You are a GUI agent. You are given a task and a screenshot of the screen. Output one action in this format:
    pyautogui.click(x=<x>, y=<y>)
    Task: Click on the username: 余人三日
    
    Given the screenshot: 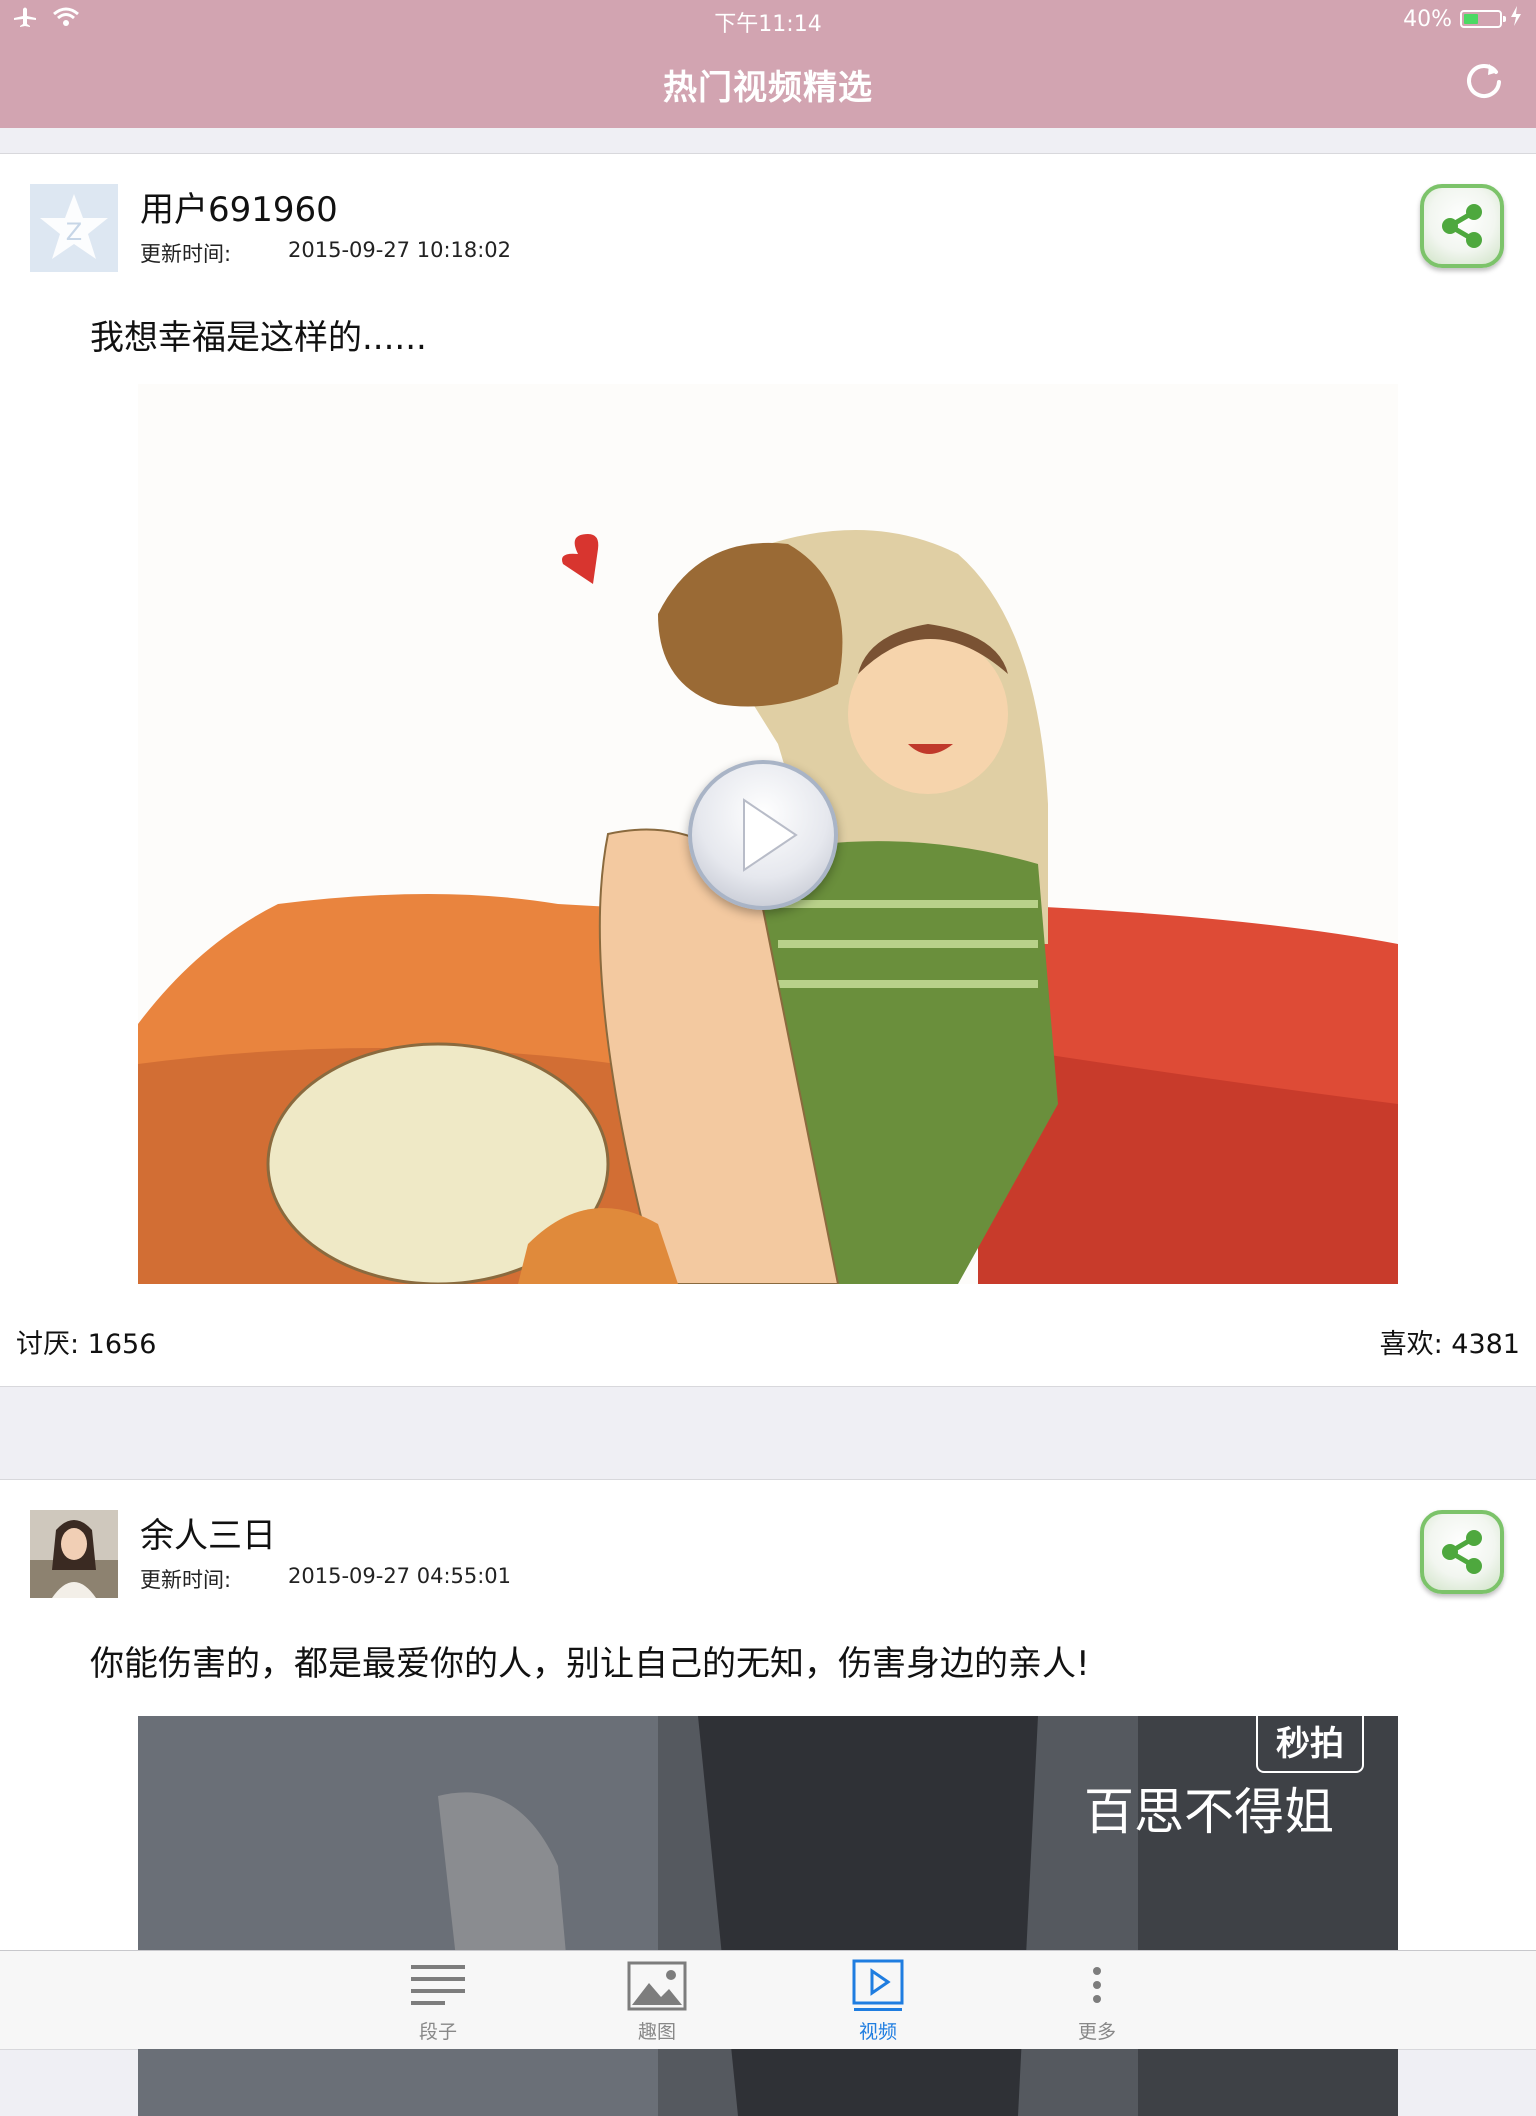 What is the action you would take?
    pyautogui.click(x=208, y=1532)
    